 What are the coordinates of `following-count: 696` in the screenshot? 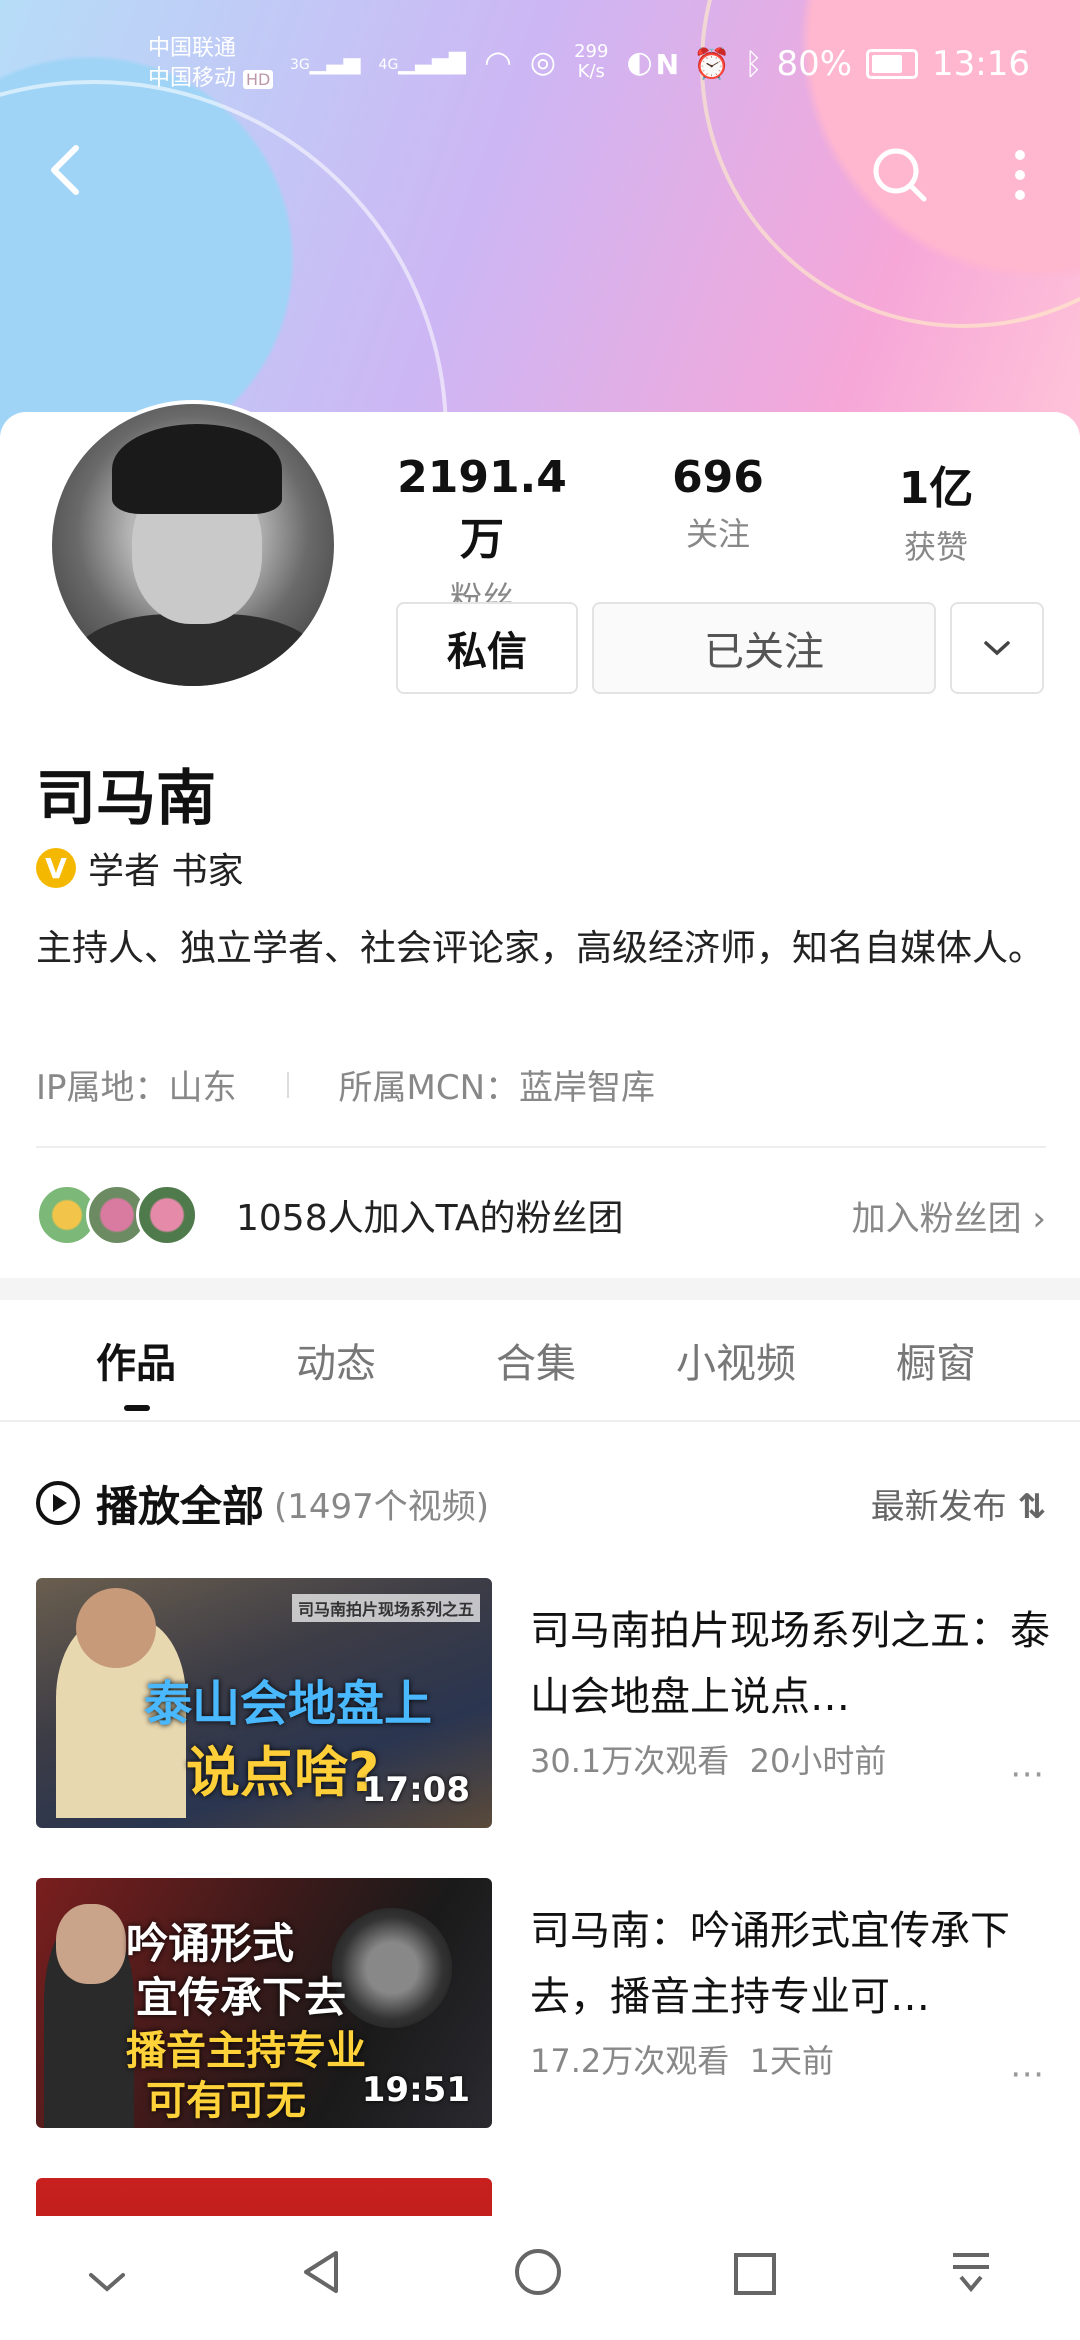 It's located at (718, 477).